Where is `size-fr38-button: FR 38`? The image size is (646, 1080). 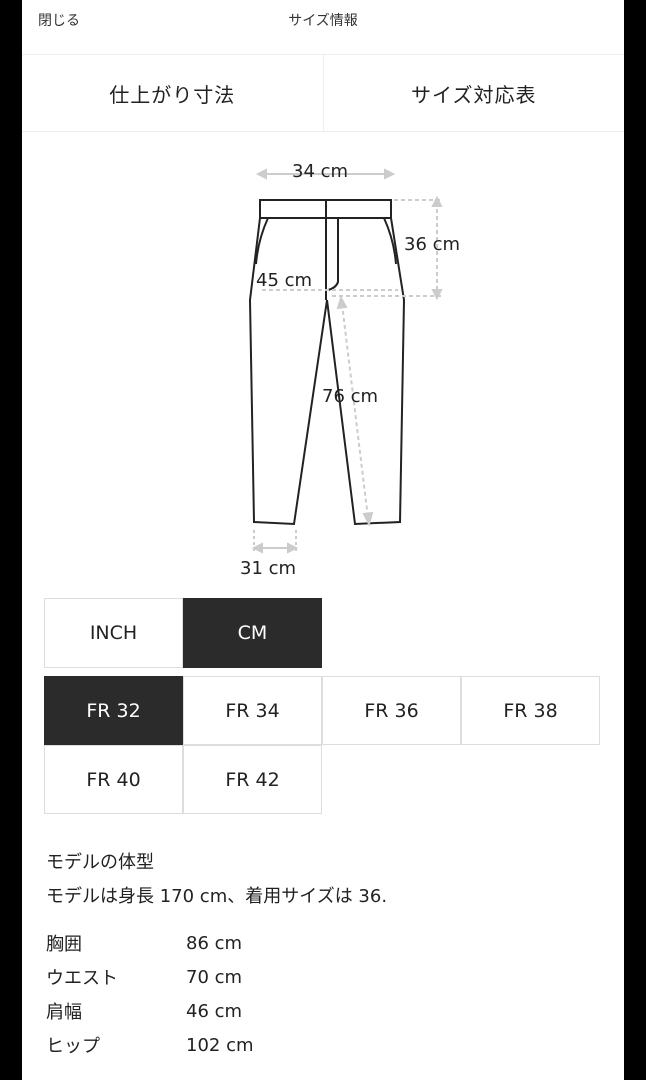 size-fr38-button: FR 38 is located at coordinates (530, 710).